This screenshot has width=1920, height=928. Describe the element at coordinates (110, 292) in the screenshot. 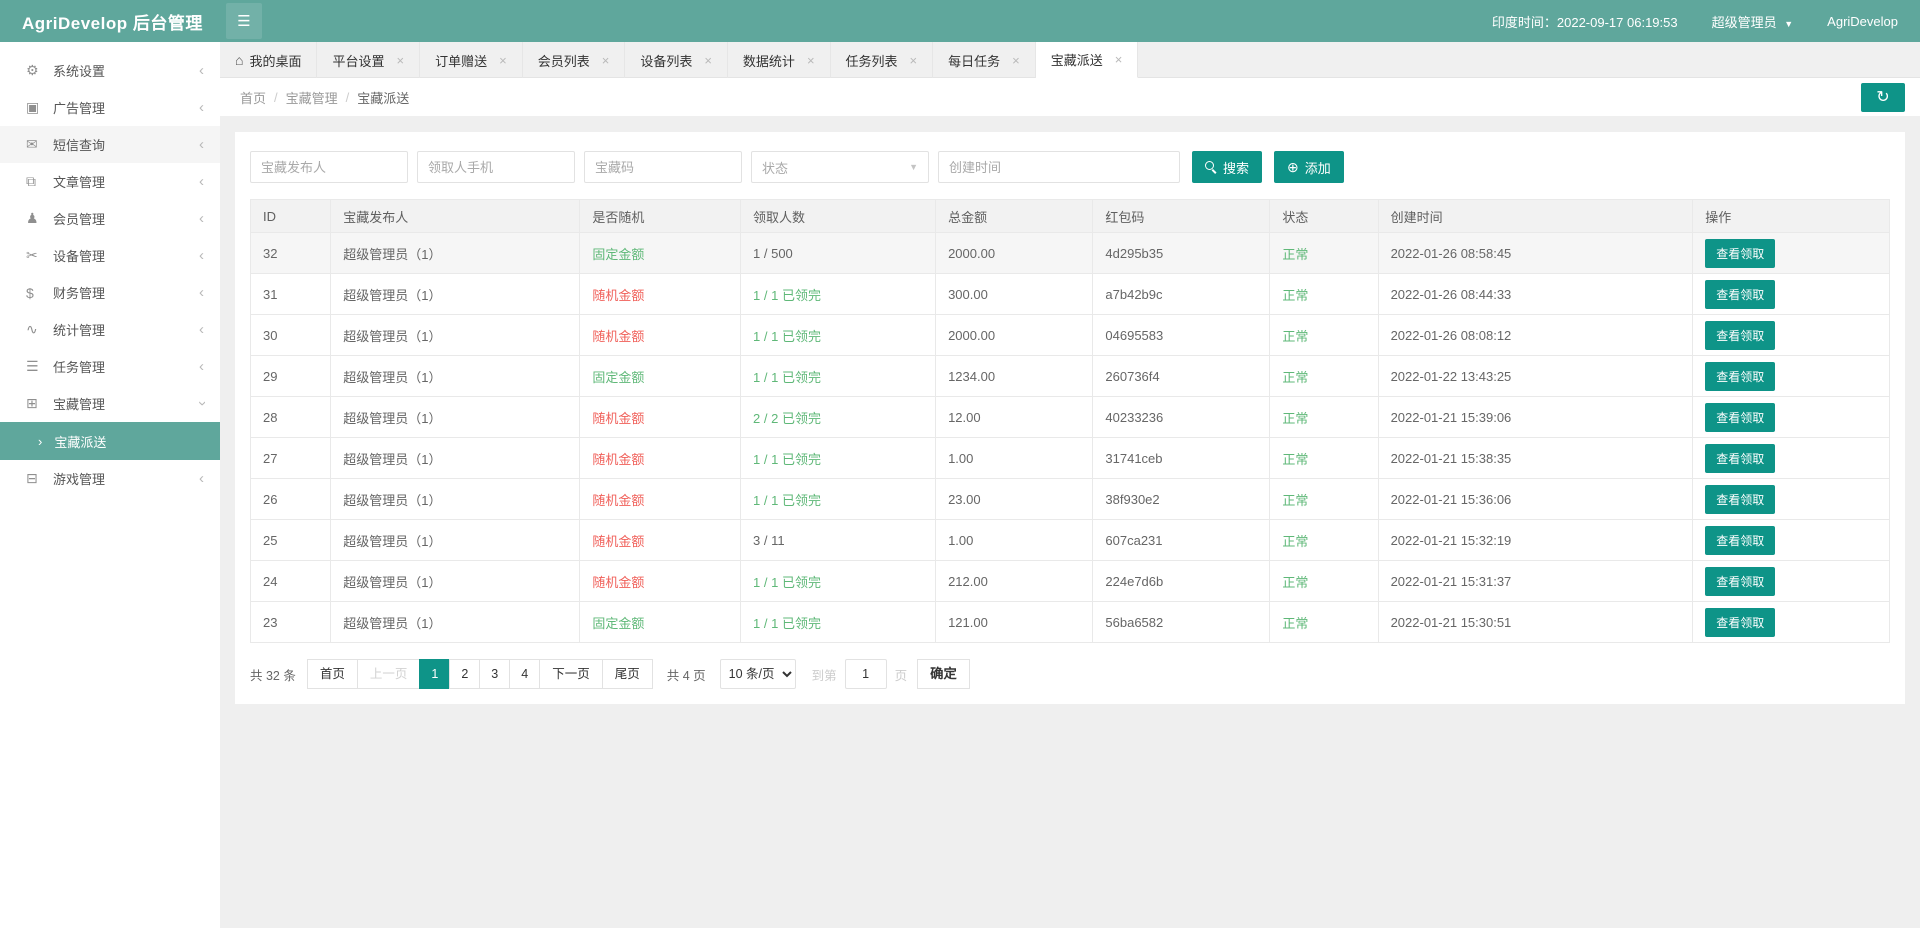

I see `sidebar-item-finance-management: $ 财务管理 ‹` at that location.